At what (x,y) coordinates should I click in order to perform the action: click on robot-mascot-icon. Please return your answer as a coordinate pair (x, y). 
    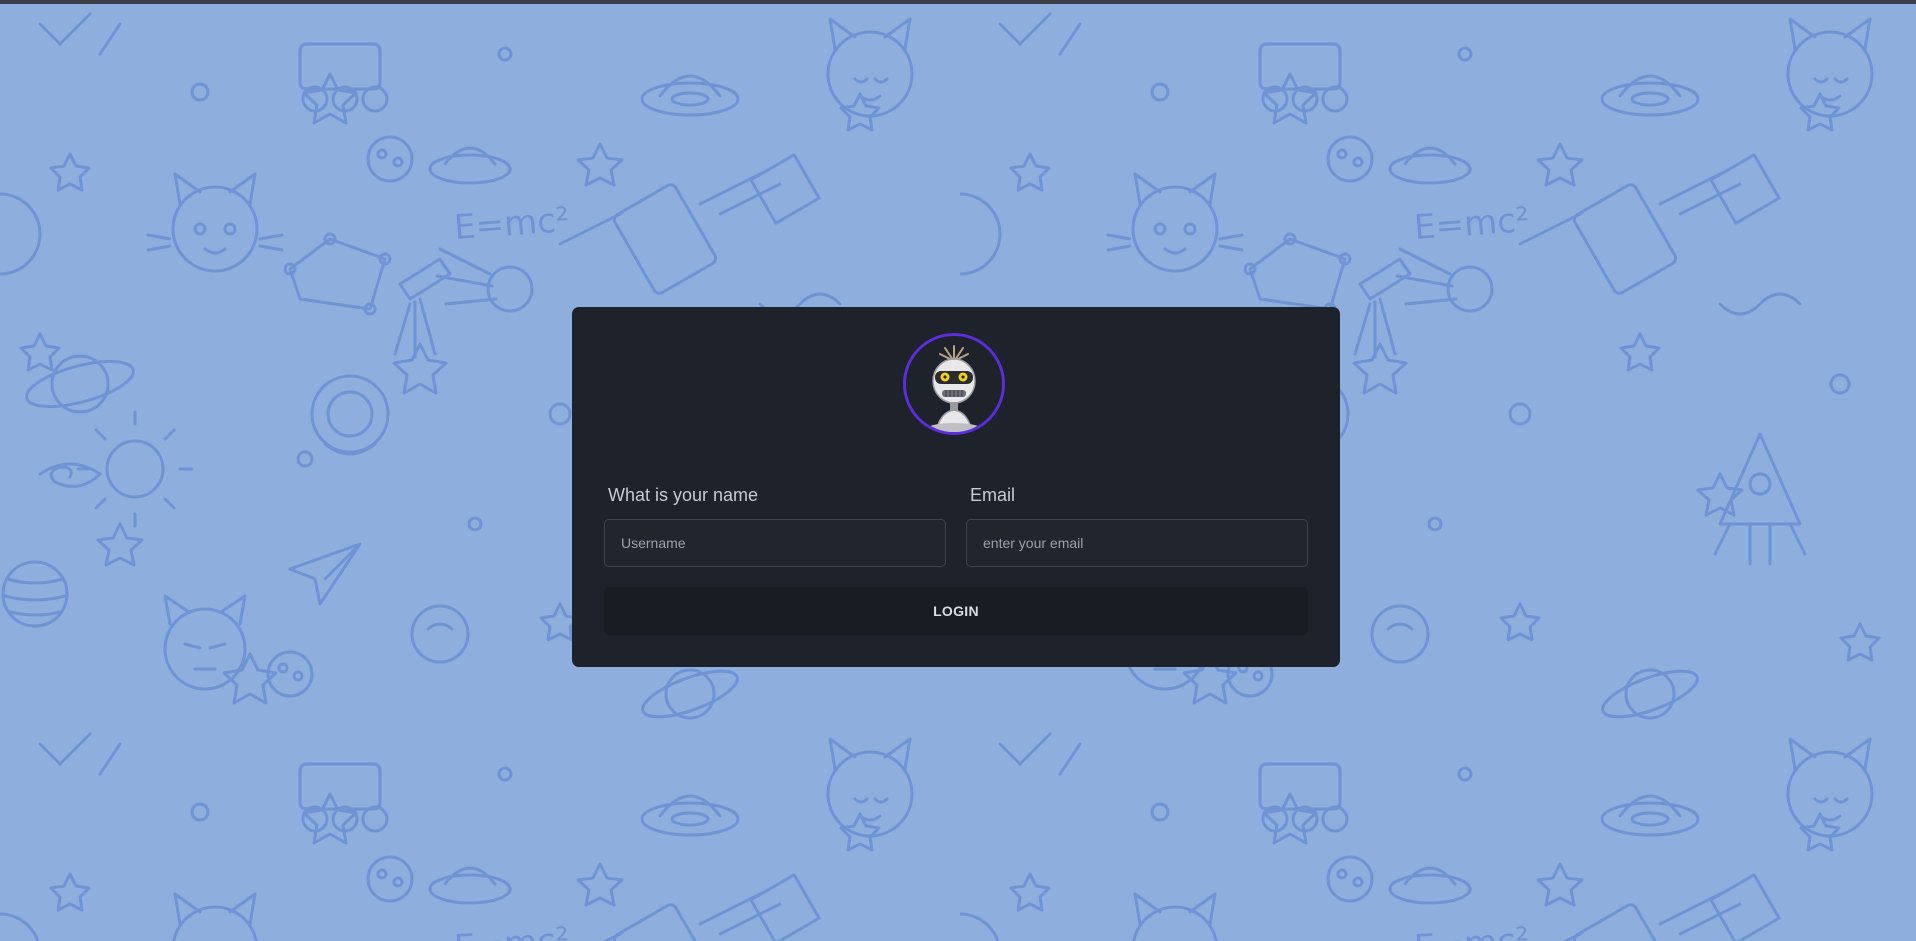
    Looking at the image, I should click on (954, 384).